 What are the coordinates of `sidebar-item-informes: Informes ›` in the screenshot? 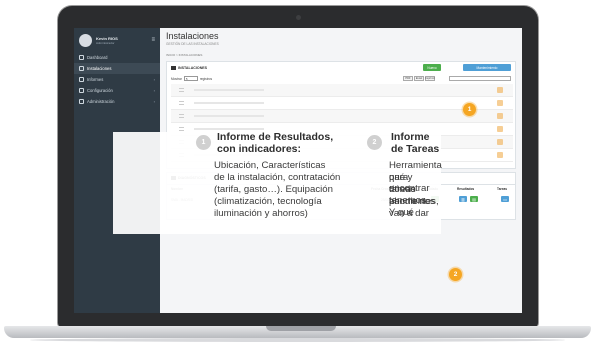 It's located at (117, 79).